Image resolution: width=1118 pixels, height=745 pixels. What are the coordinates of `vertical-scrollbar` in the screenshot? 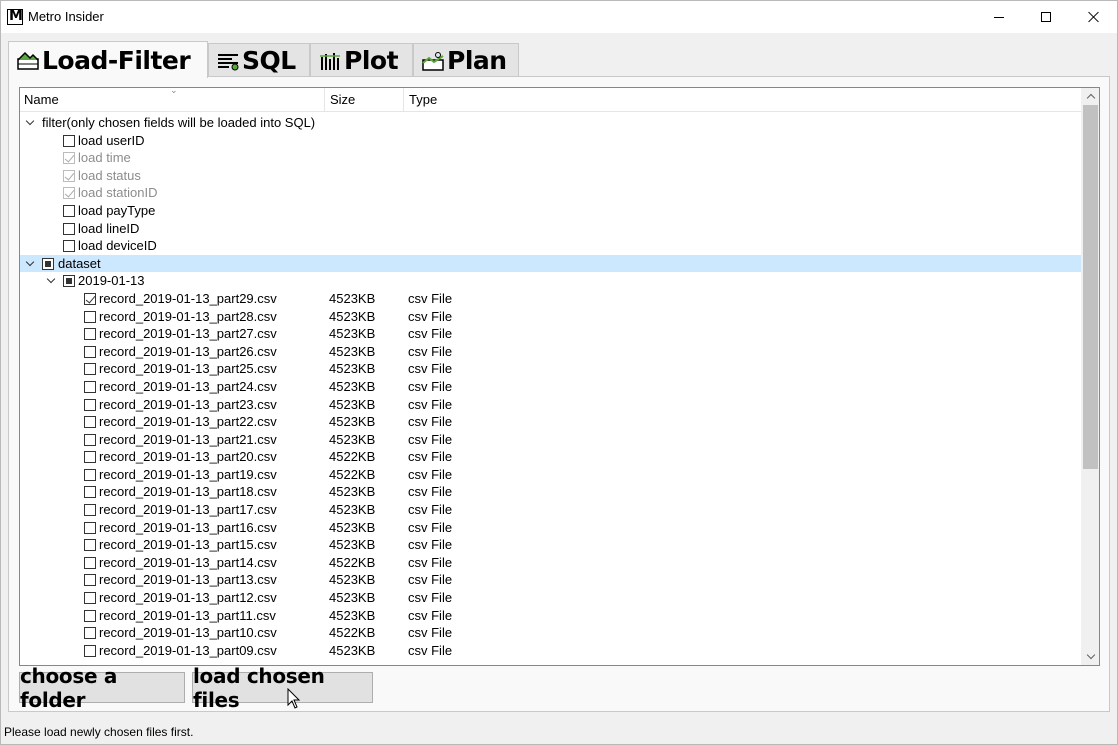 It's located at (1090, 376).